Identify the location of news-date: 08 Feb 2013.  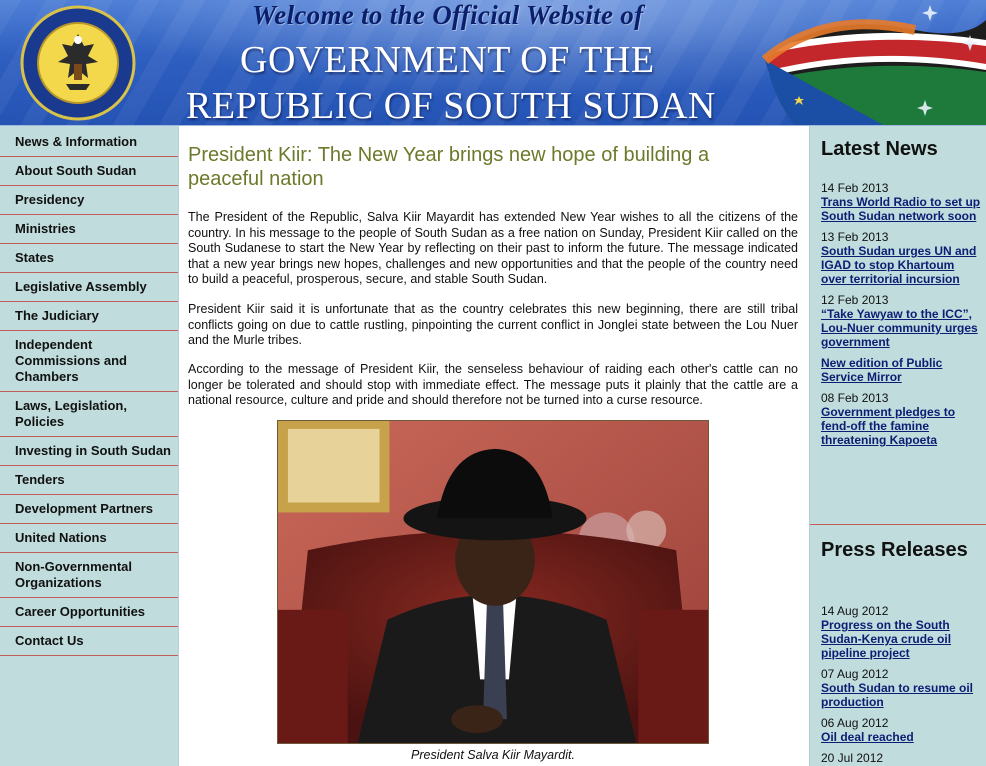
(855, 398).